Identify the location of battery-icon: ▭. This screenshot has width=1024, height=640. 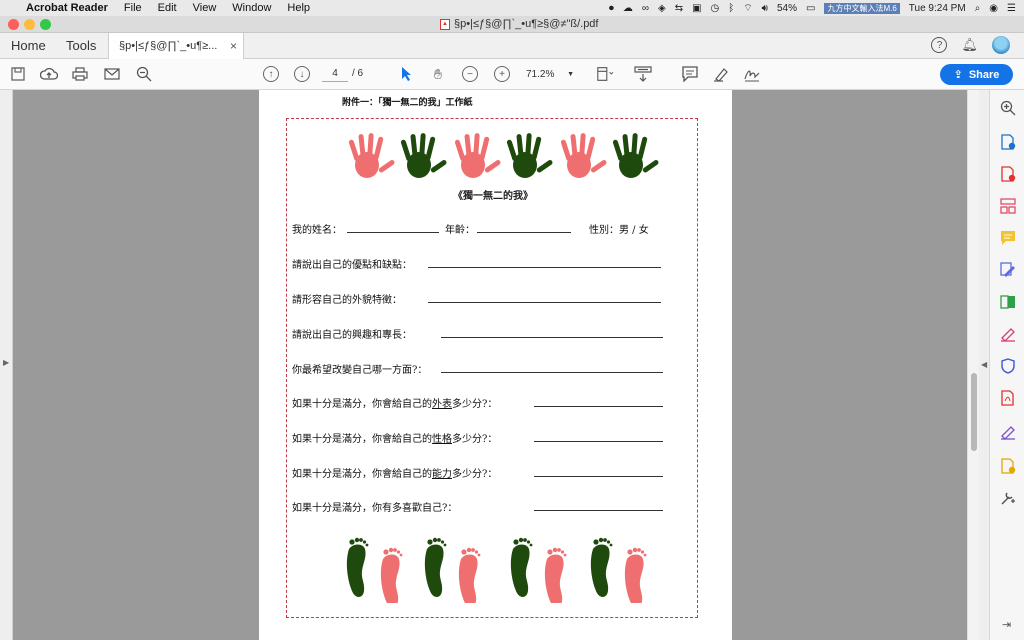
(810, 8).